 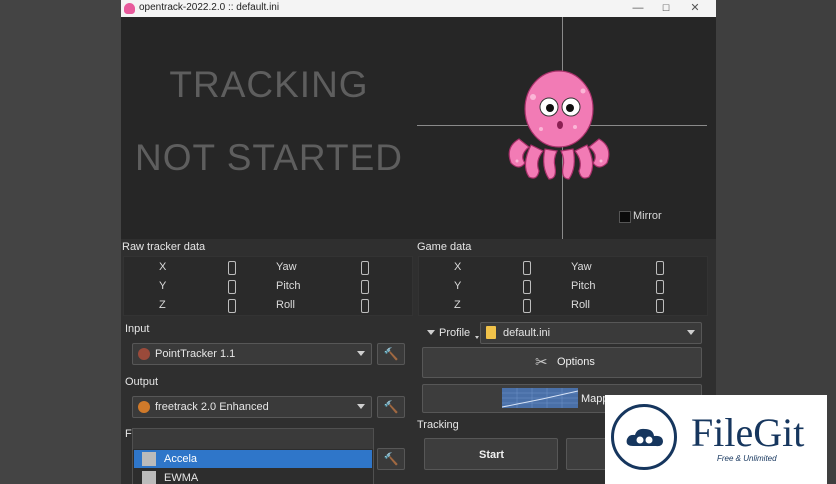 What do you see at coordinates (60, 242) in the screenshot?
I see `desktop-background-left` at bounding box center [60, 242].